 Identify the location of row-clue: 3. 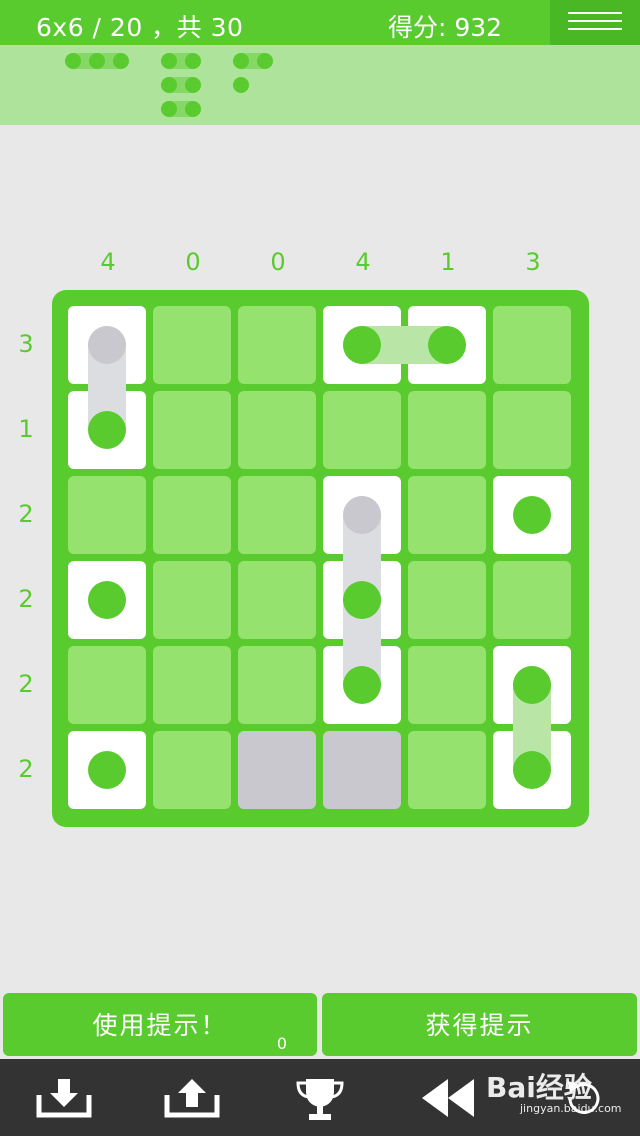
(26, 344).